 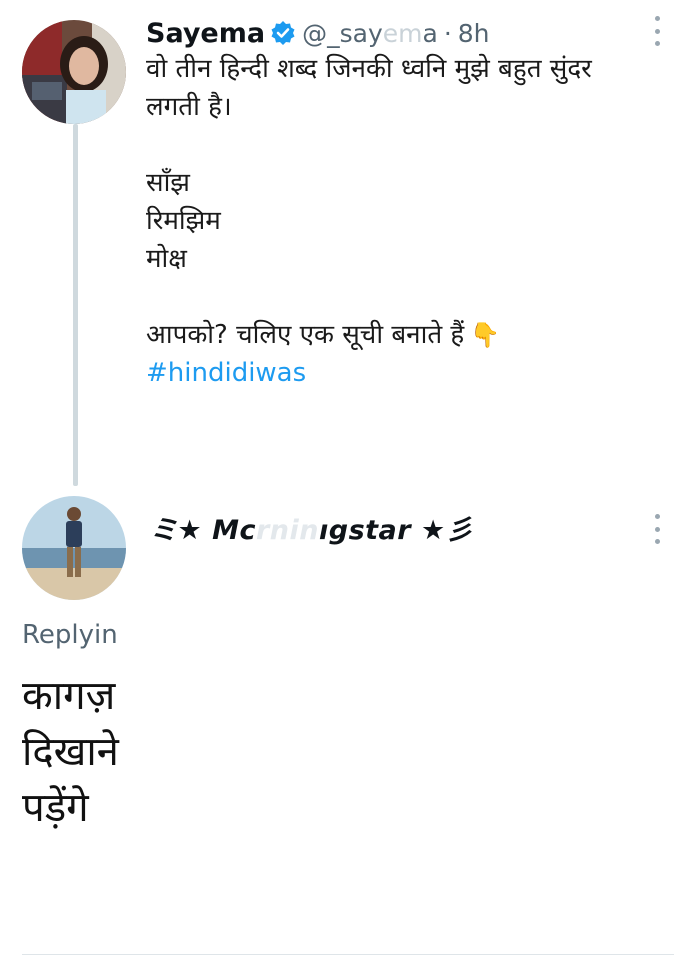 I want to click on tweet-header: Sayema @_sayema · 8h, so click(x=318, y=33).